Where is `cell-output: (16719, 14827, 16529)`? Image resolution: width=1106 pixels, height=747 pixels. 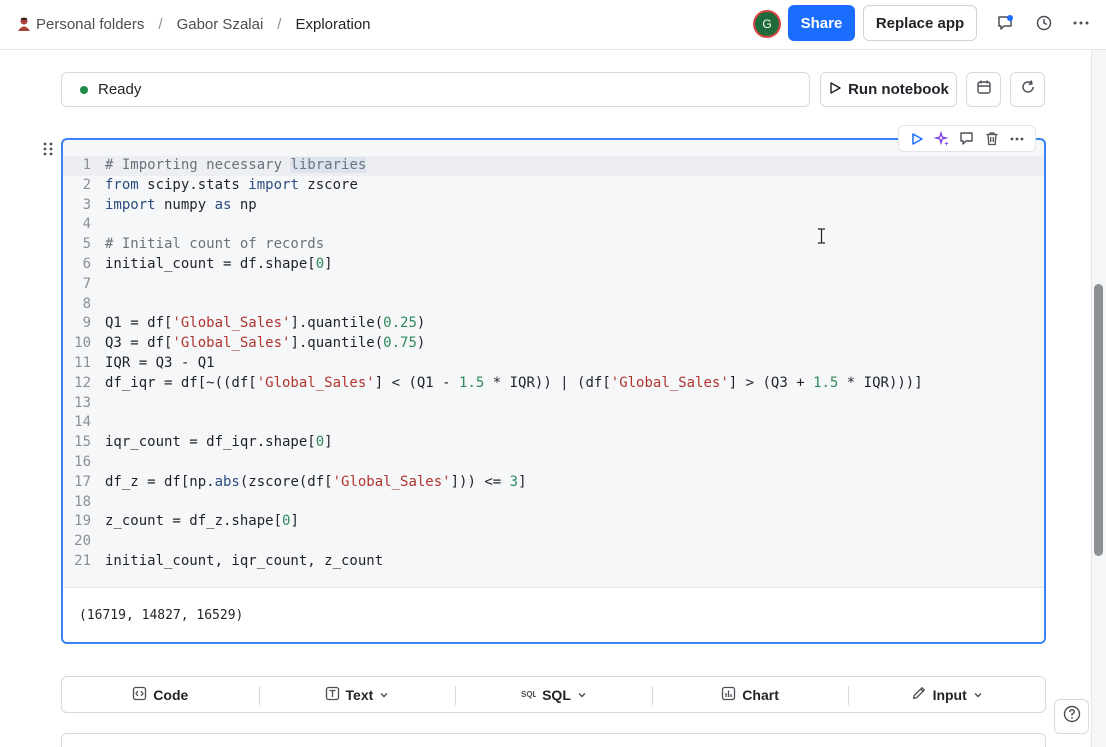
cell-output: (16719, 14827, 16529) is located at coordinates (553, 614).